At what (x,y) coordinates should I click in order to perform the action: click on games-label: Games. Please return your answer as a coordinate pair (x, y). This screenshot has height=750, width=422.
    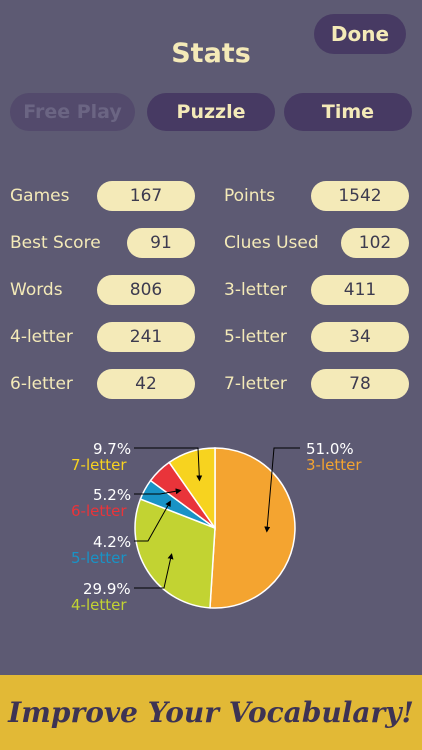
    Looking at the image, I should click on (40, 196).